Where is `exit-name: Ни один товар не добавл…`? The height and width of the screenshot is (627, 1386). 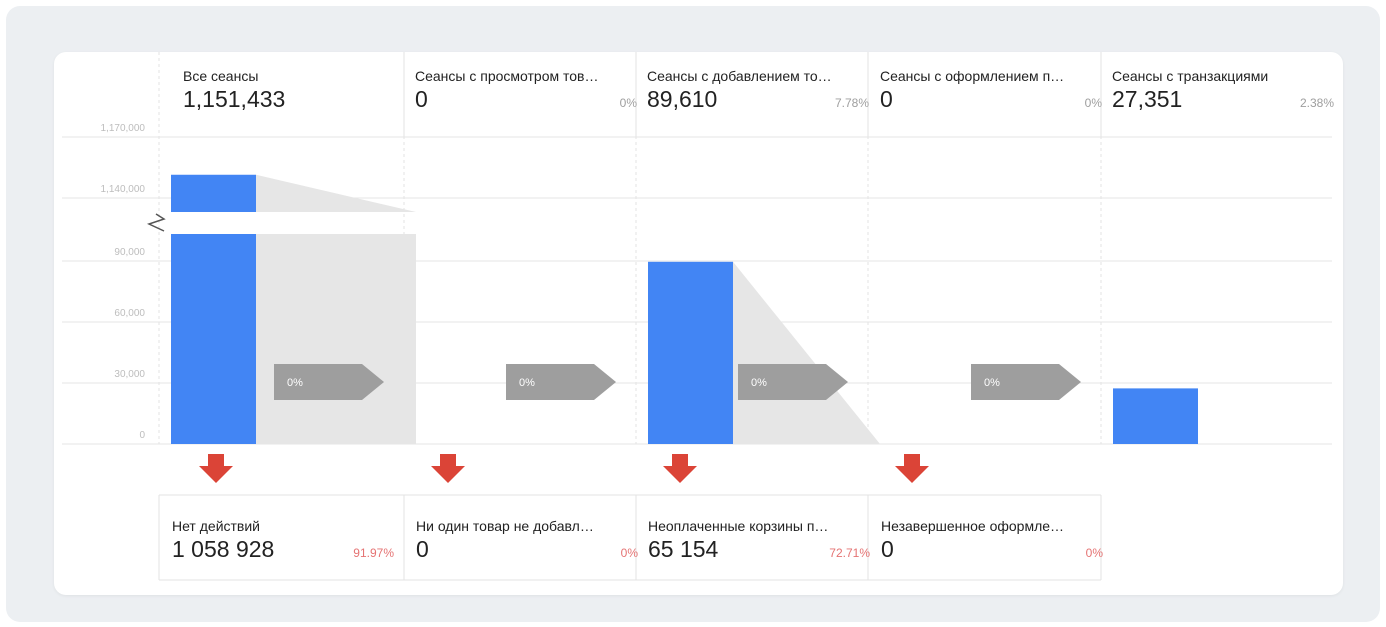 exit-name: Ни один товар не добавл… is located at coordinates (505, 526).